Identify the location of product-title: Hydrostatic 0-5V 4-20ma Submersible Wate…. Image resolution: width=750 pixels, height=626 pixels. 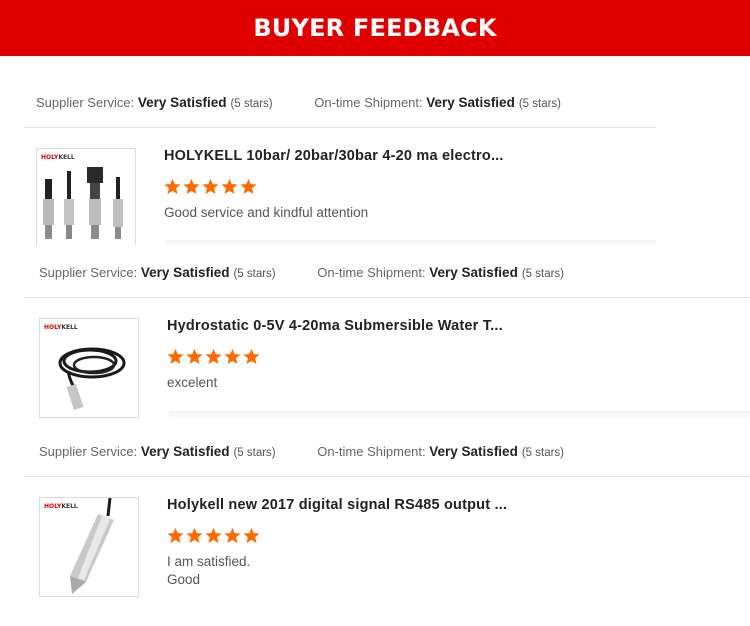
(335, 326).